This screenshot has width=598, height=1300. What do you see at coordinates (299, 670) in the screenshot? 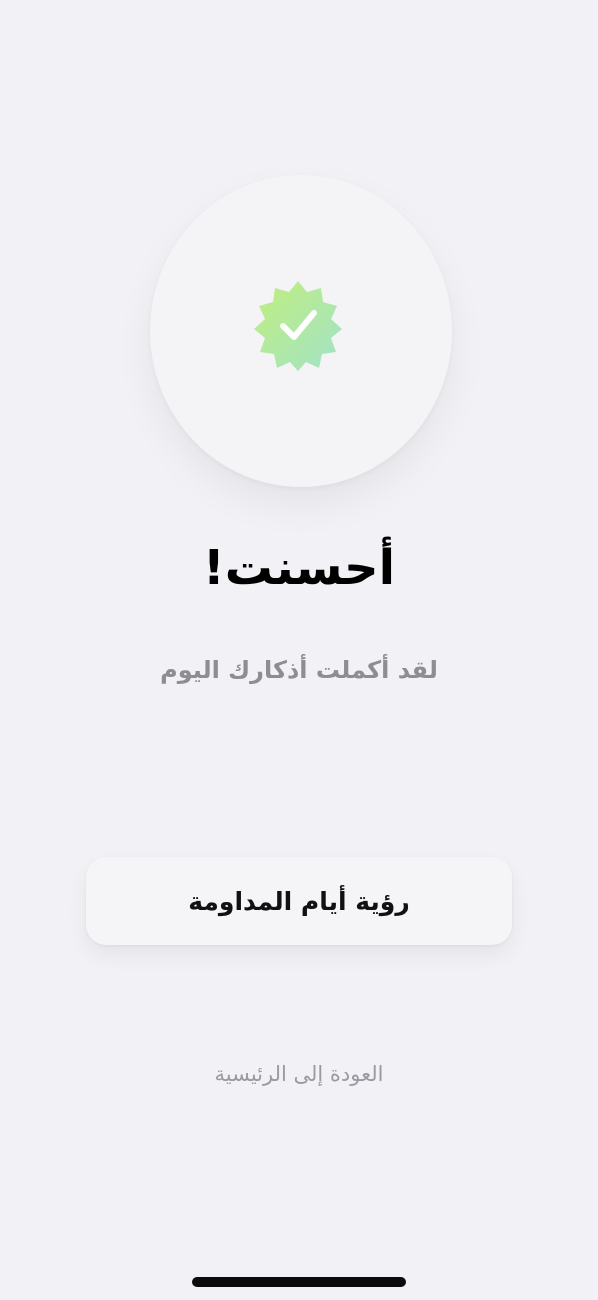
I see `success-subtitle: لقد أكملت أذكارك اليوم` at bounding box center [299, 670].